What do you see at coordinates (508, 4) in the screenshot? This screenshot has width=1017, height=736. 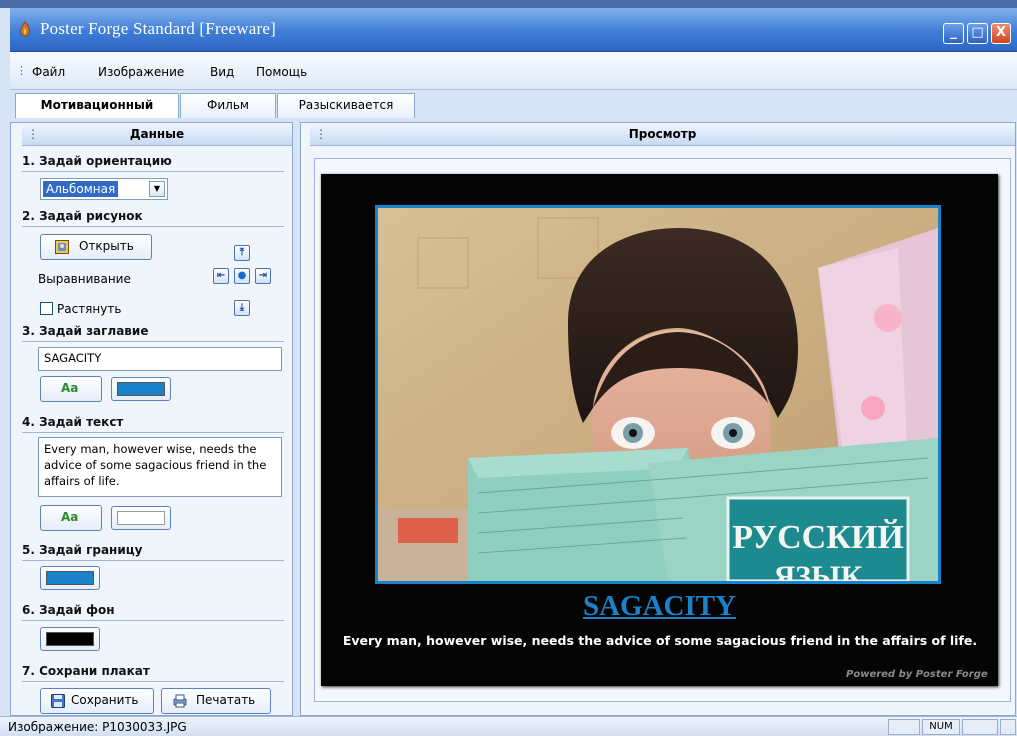 I see `background-taskbar-strip` at bounding box center [508, 4].